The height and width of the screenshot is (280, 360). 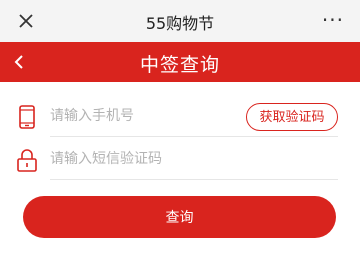 What do you see at coordinates (27, 160) in the screenshot?
I see `lock-icon` at bounding box center [27, 160].